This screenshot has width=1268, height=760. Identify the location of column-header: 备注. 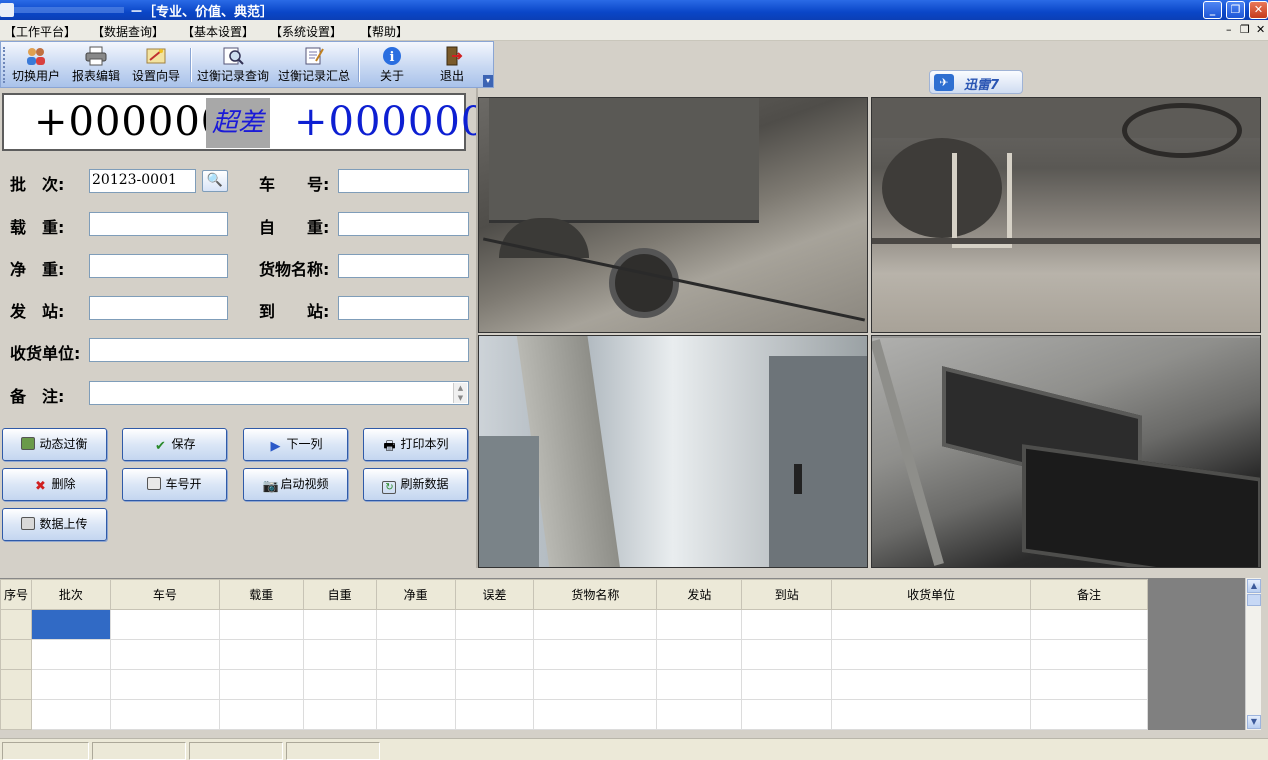
(1089, 594).